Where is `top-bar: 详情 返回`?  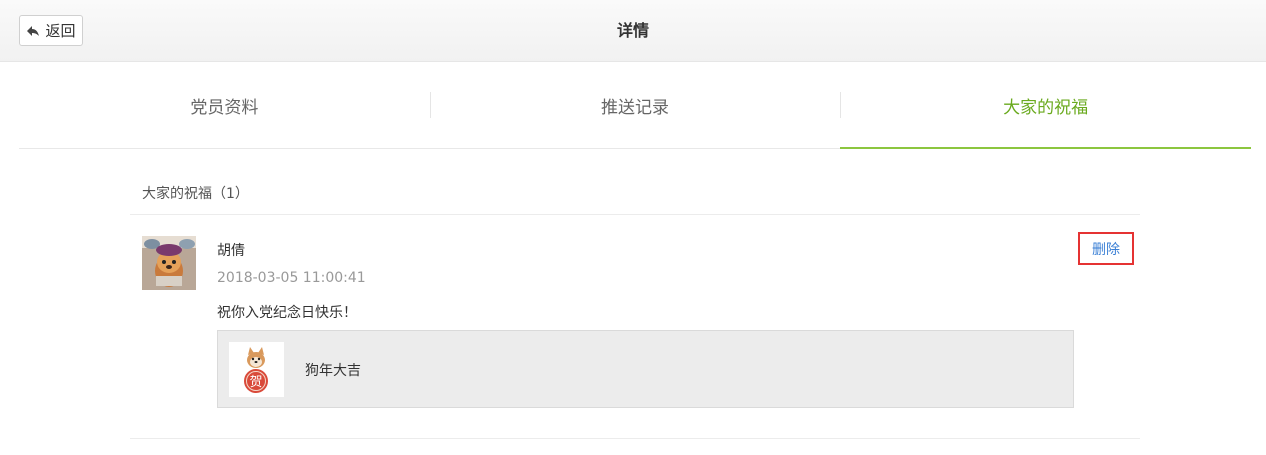 top-bar: 详情 返回 is located at coordinates (633, 31).